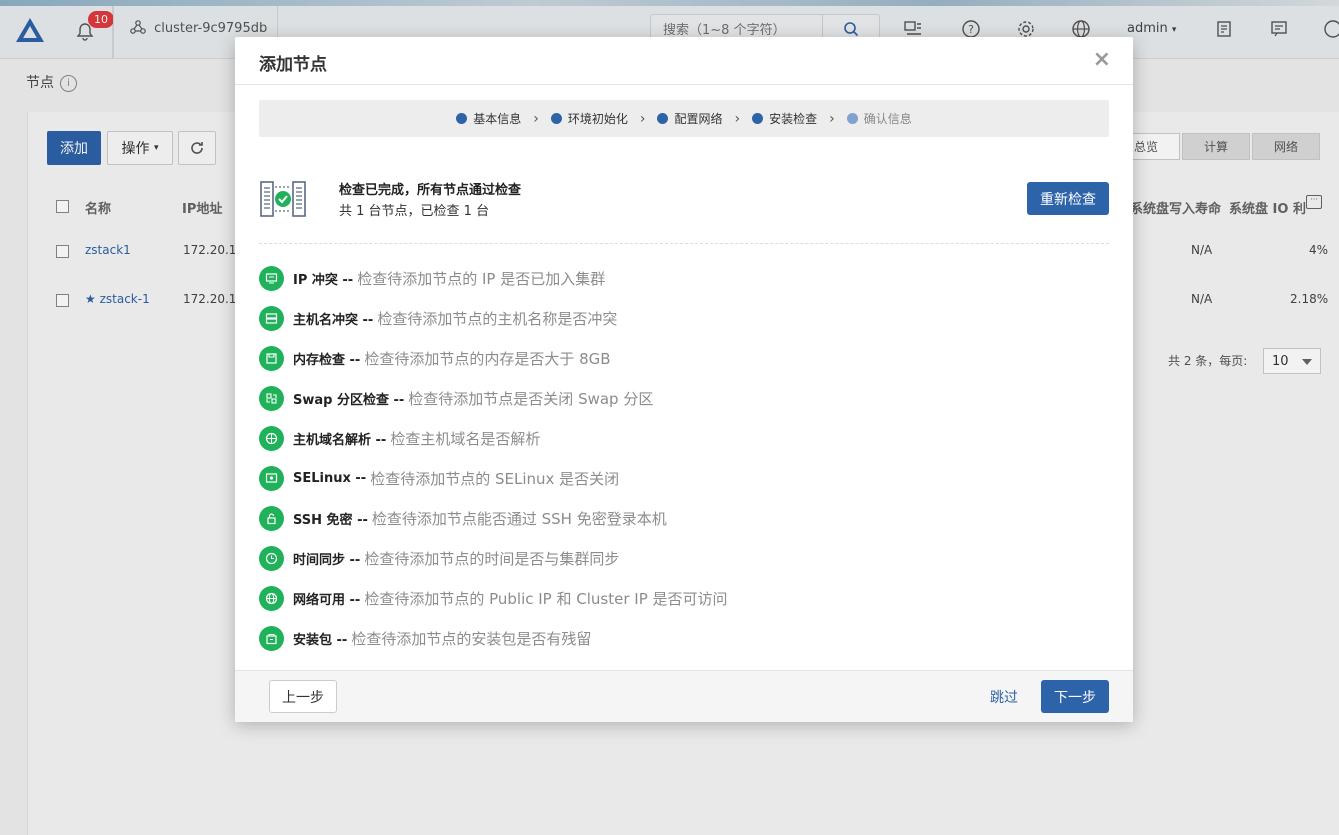  I want to click on list-item: SSH 免密 -- 检查待添加节点能否通过 SSH 免密登录本机, so click(684, 518).